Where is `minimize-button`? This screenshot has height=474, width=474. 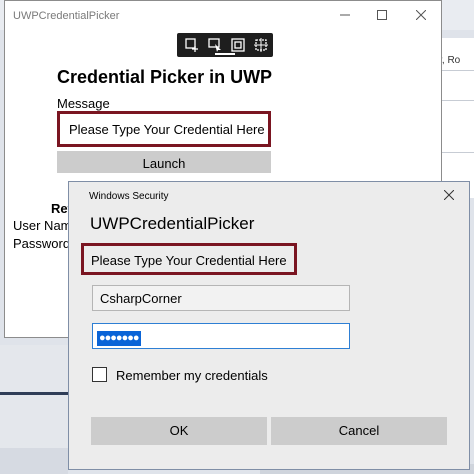
minimize-button is located at coordinates (345, 16).